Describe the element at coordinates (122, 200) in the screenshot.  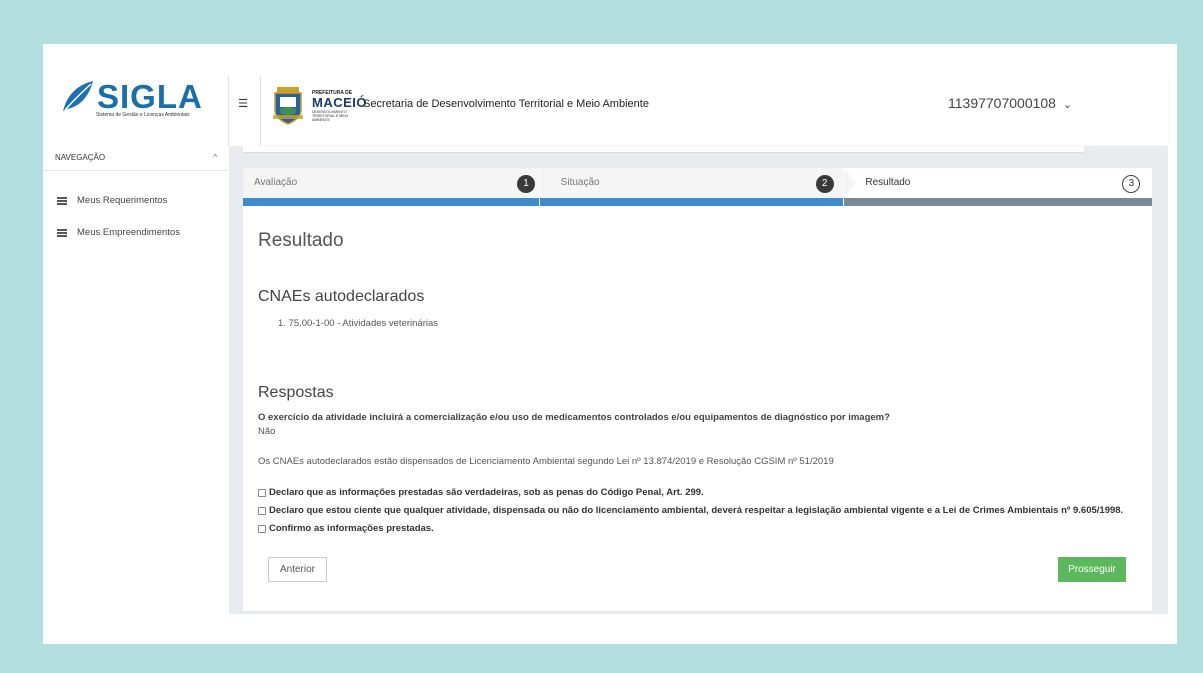
I see `sidebar-item-label: Meus Requerimentos` at that location.